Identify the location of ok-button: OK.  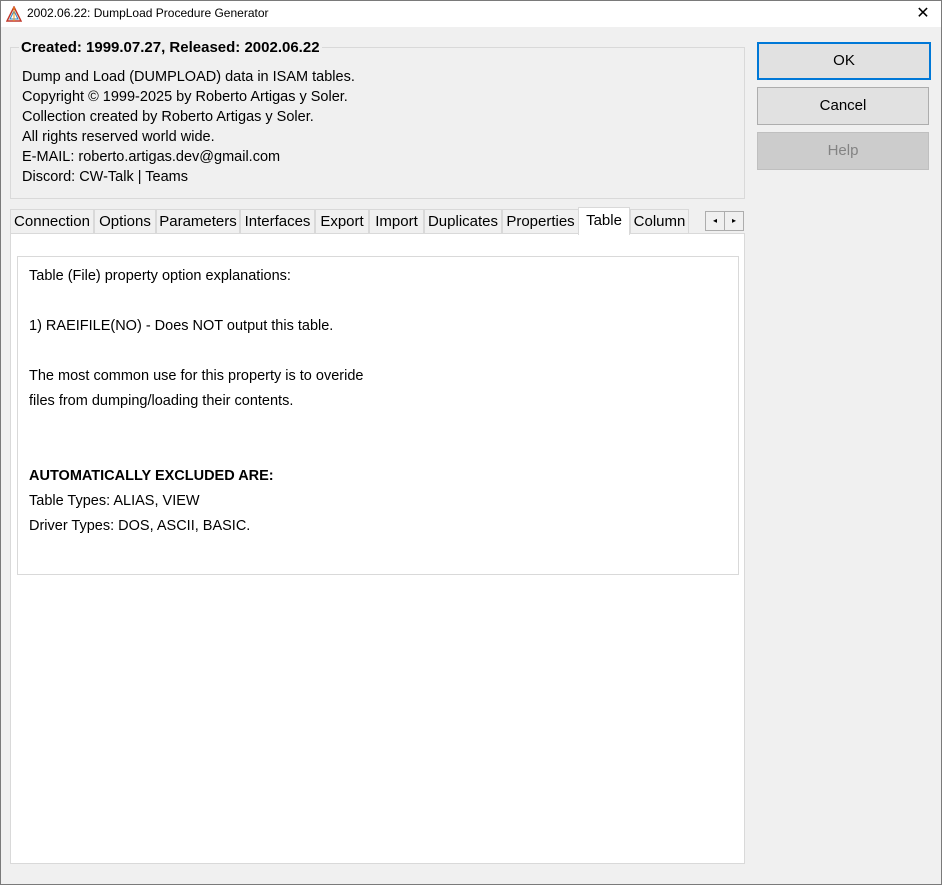
(844, 61).